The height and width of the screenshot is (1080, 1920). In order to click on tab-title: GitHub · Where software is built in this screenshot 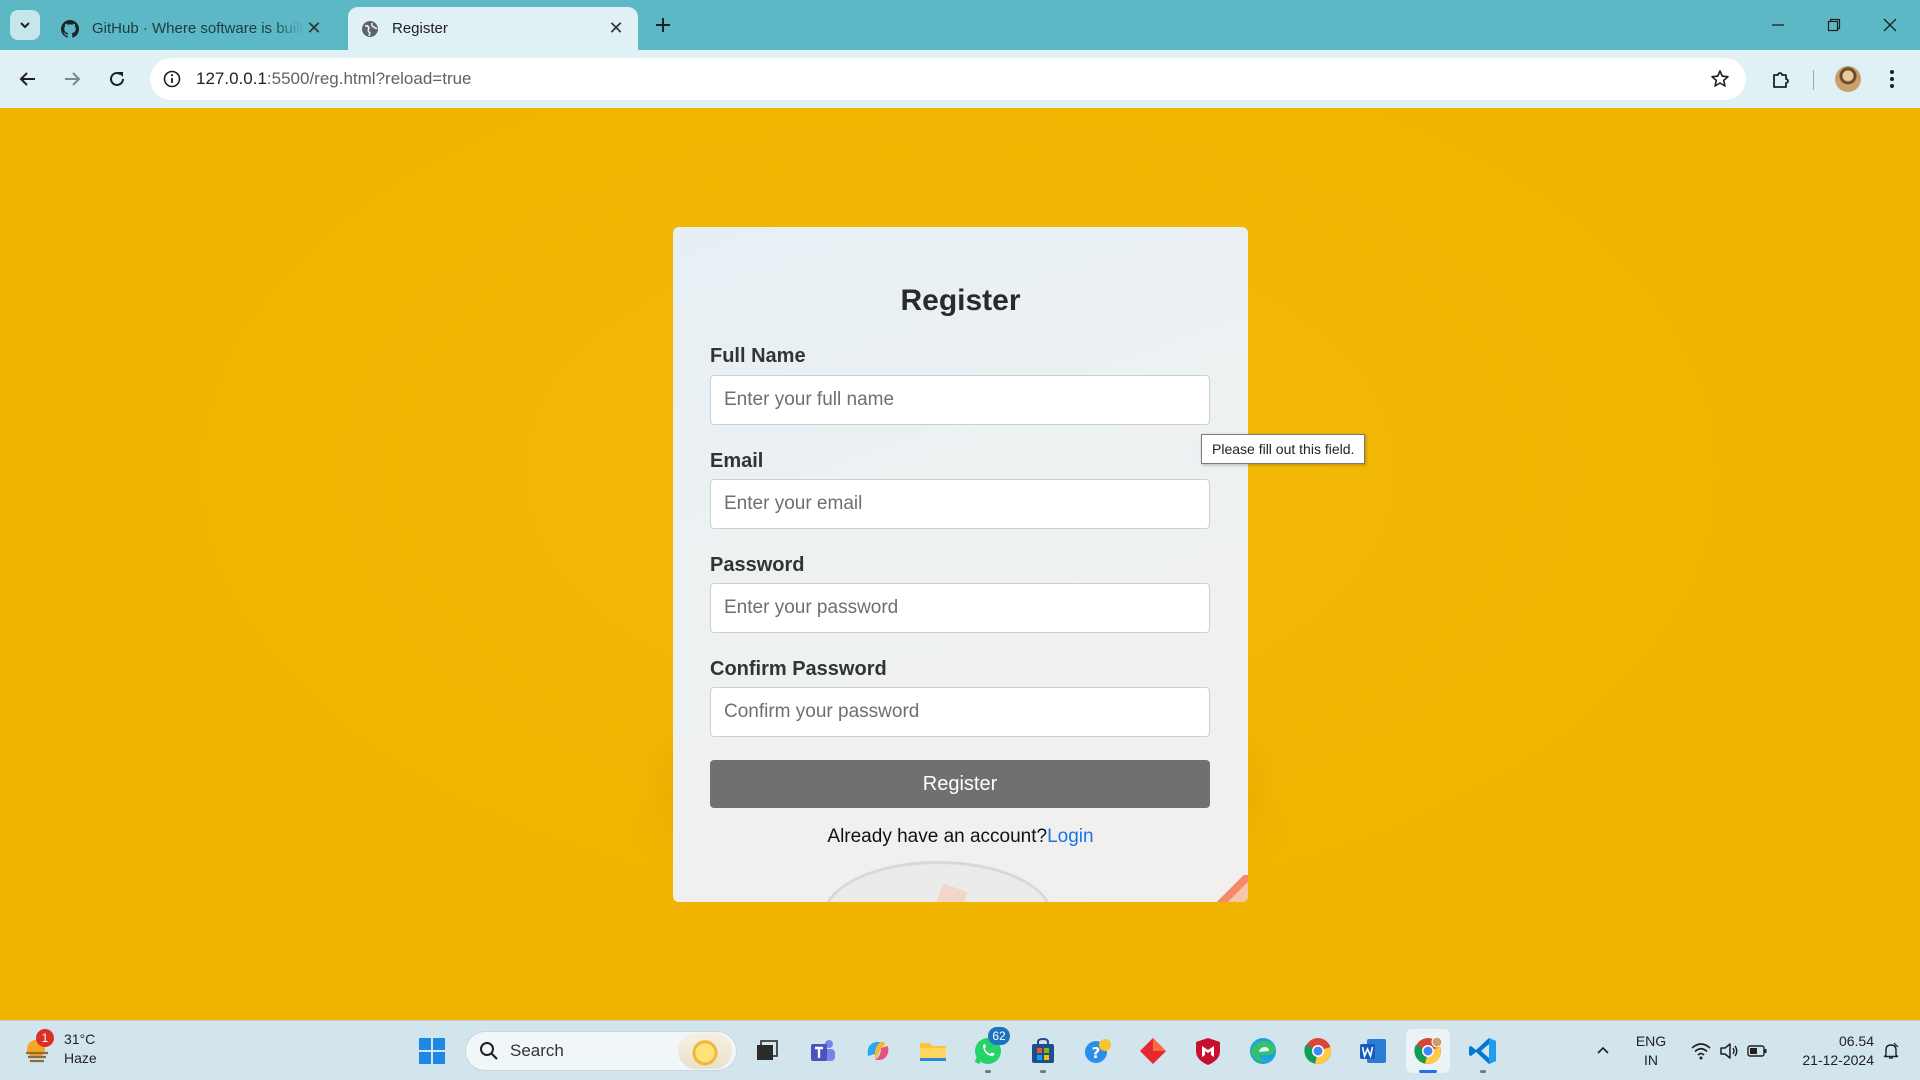, I will do `click(198, 28)`.